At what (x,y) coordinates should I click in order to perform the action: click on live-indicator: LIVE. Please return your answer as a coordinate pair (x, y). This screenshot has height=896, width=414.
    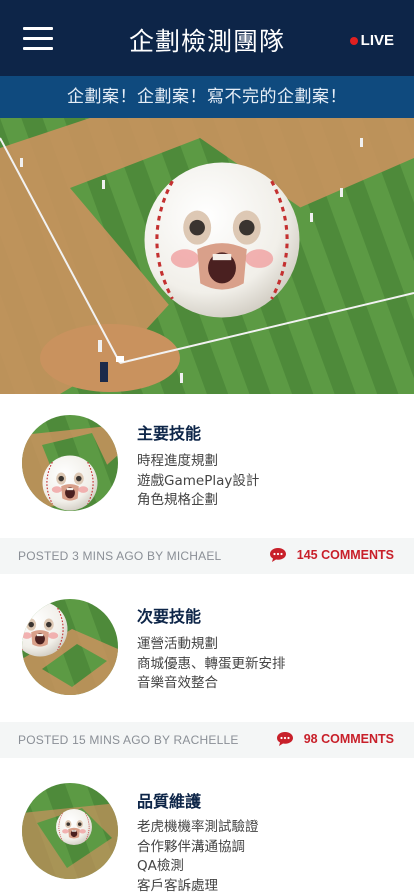
    Looking at the image, I should click on (371, 40).